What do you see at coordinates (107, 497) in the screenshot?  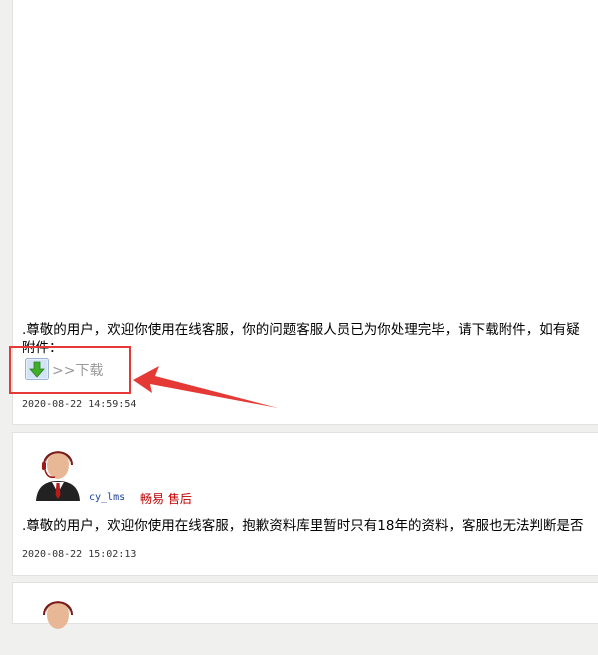 I see `agent-username: cy_lms` at bounding box center [107, 497].